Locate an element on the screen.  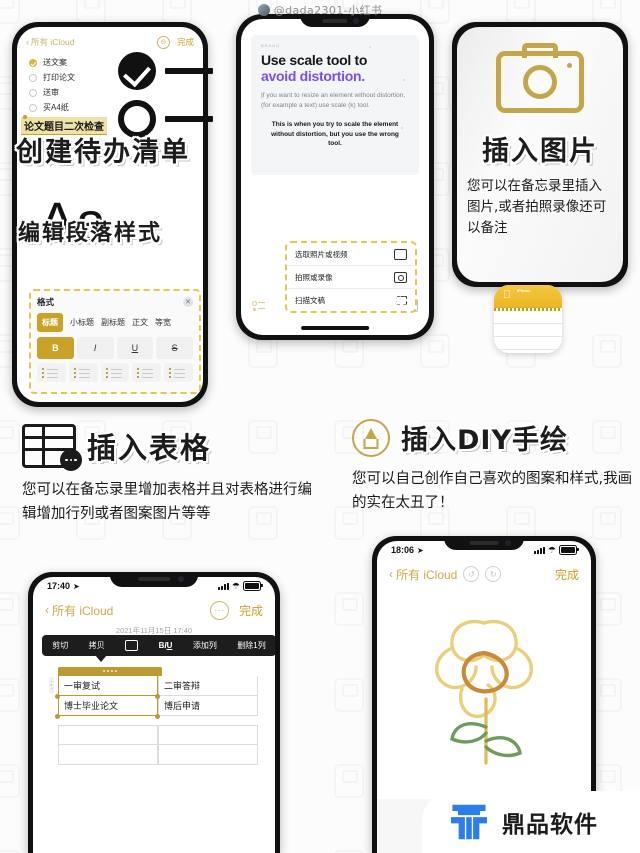
copy-button: 拷贝 is located at coordinates (97, 645).